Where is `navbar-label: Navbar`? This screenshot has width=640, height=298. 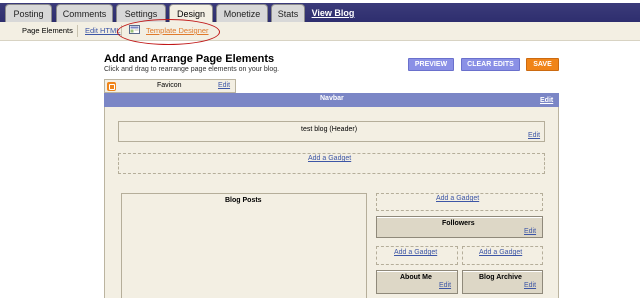
navbar-label: Navbar is located at coordinates (332, 98).